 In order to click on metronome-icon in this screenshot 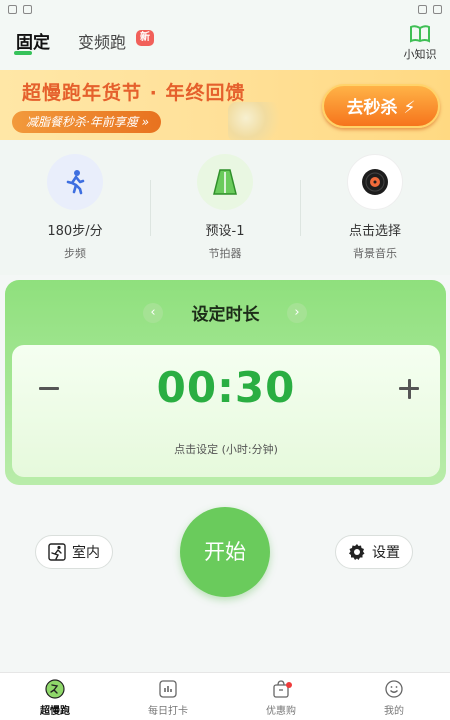, I will do `click(225, 182)`.